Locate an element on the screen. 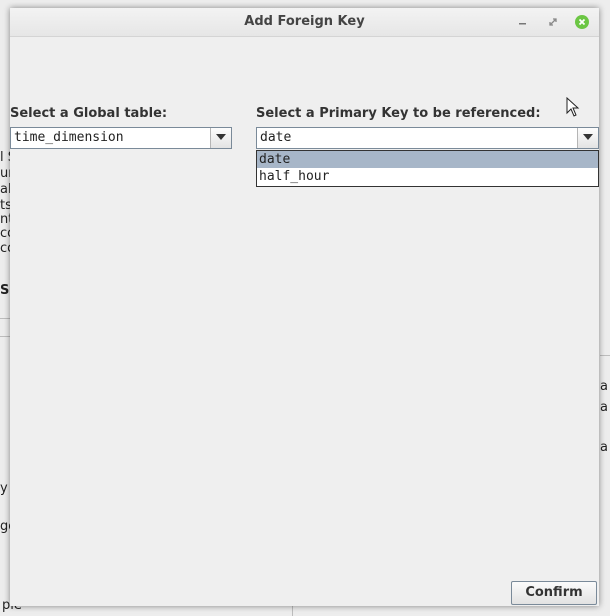  close-icon is located at coordinates (582, 22).